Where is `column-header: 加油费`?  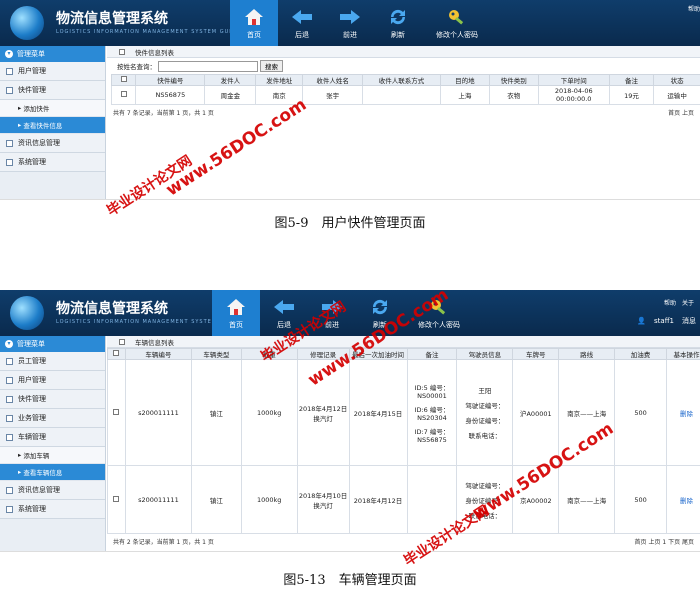 column-header: 加油费 is located at coordinates (640, 354).